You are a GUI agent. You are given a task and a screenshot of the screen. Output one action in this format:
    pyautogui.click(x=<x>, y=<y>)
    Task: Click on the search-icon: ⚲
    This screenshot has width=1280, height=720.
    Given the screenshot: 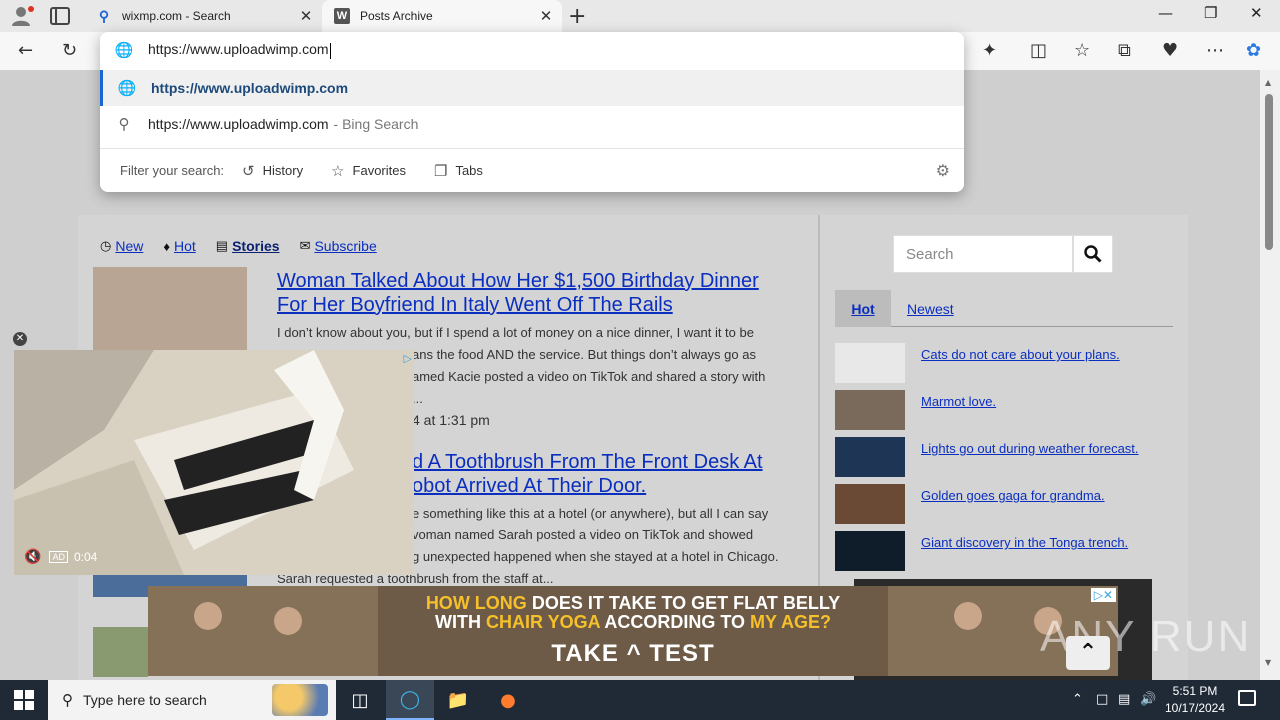 What is the action you would take?
    pyautogui.click(x=124, y=124)
    